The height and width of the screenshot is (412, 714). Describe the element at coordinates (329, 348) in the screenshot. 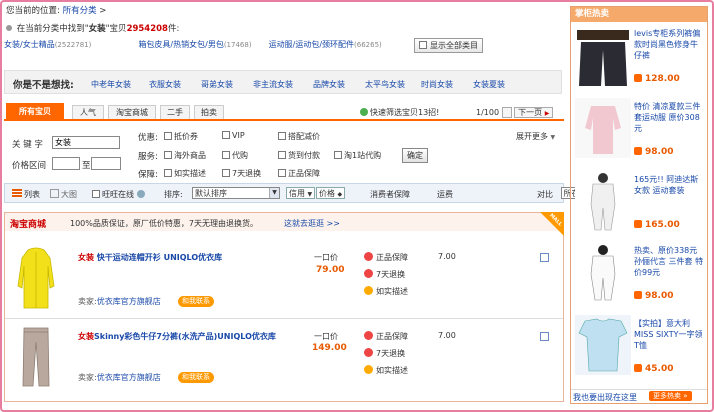

I see `product-price: 149.00` at that location.